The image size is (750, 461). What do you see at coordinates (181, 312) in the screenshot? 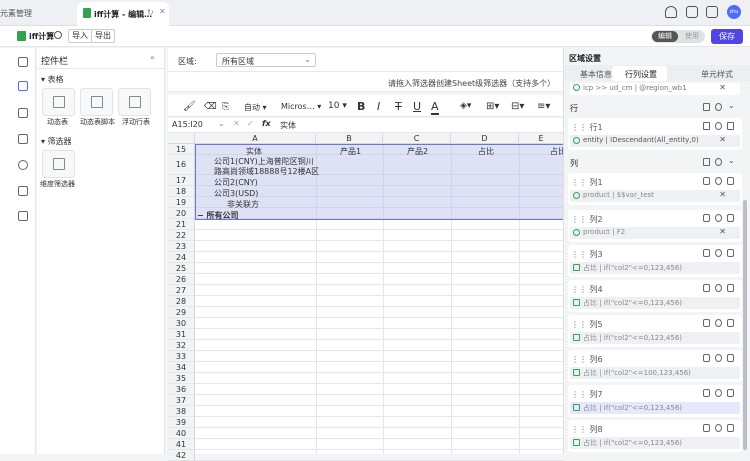
I see `row-header: 29` at bounding box center [181, 312].